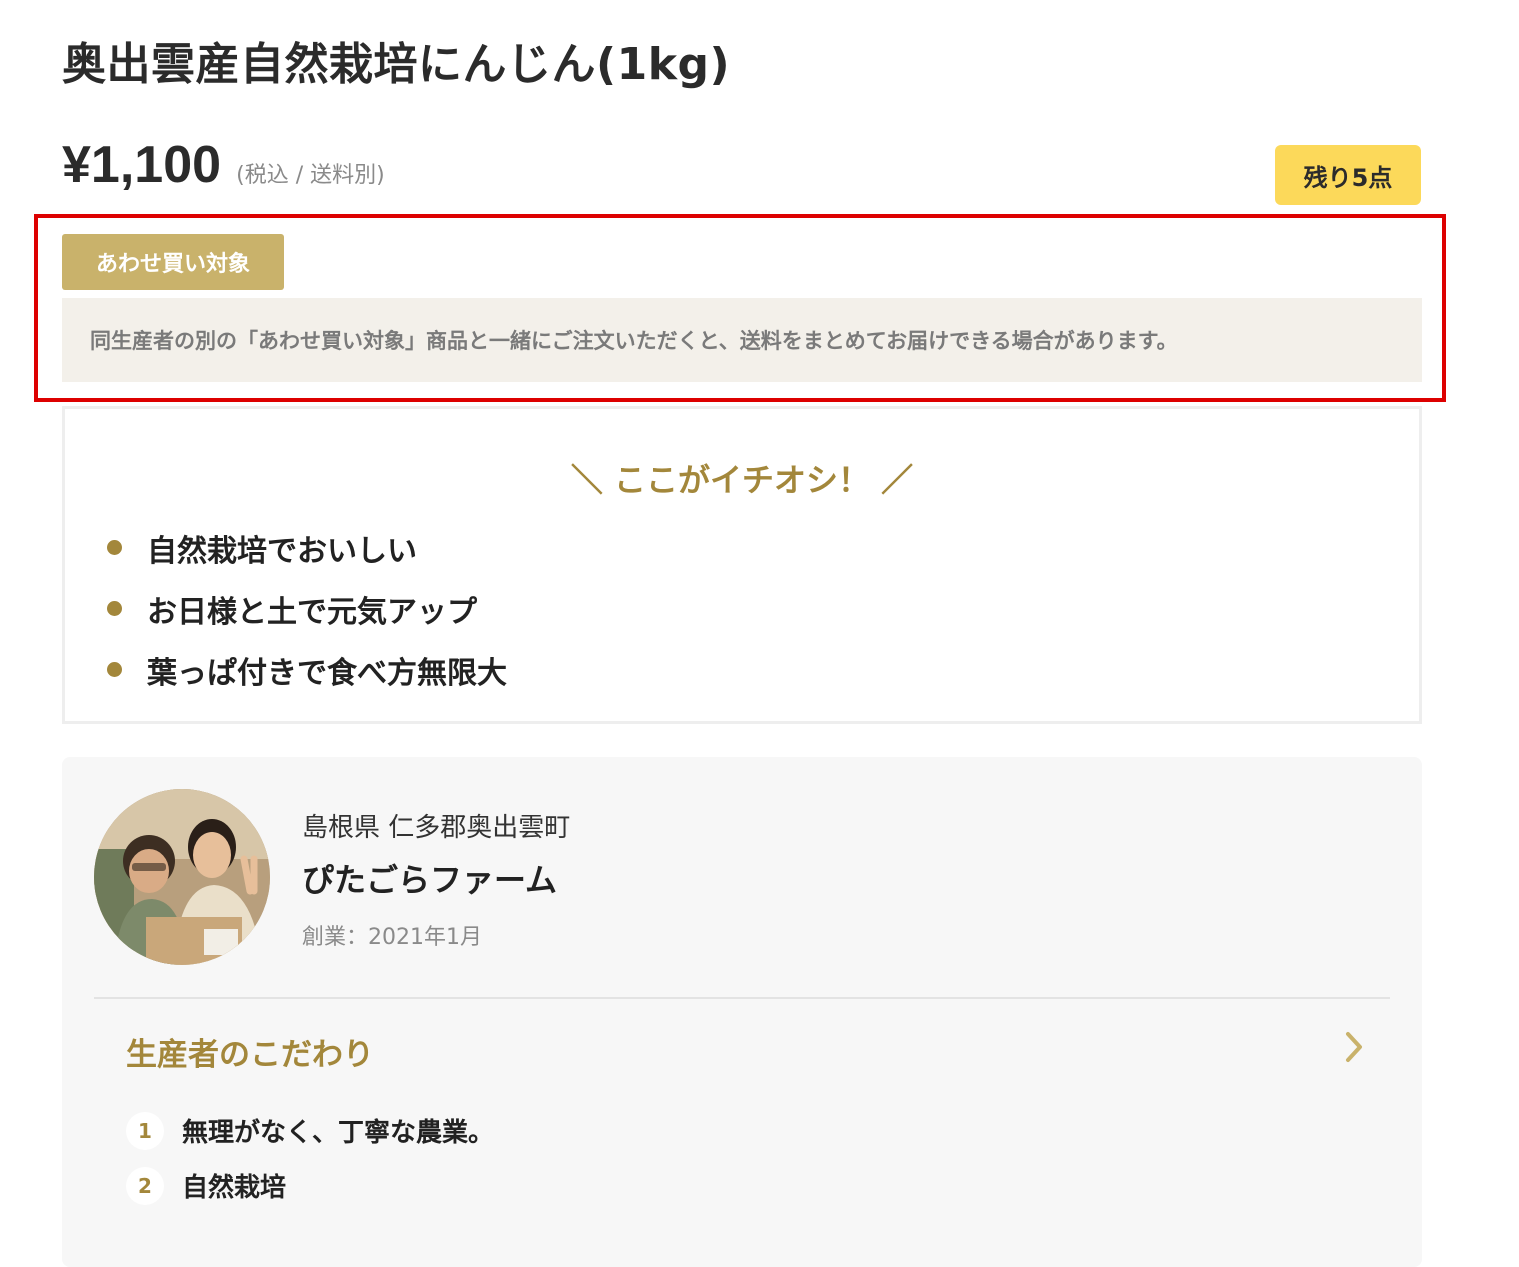  I want to click on recommend-item: お日様と土で元気アップ, so click(307, 608).